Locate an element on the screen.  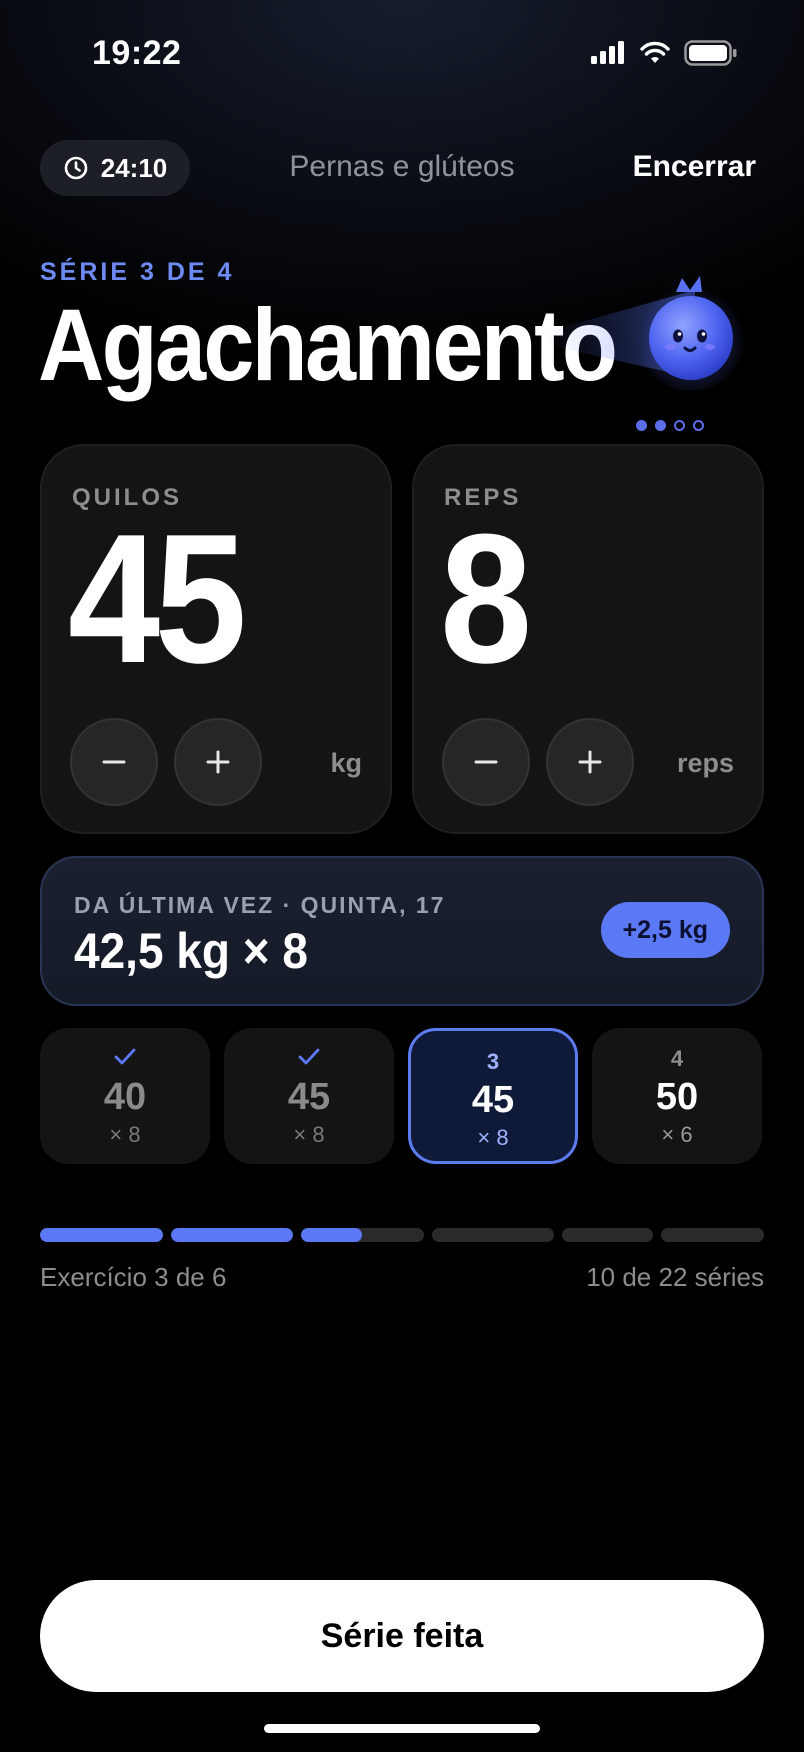
reps-increase-button is located at coordinates (590, 762).